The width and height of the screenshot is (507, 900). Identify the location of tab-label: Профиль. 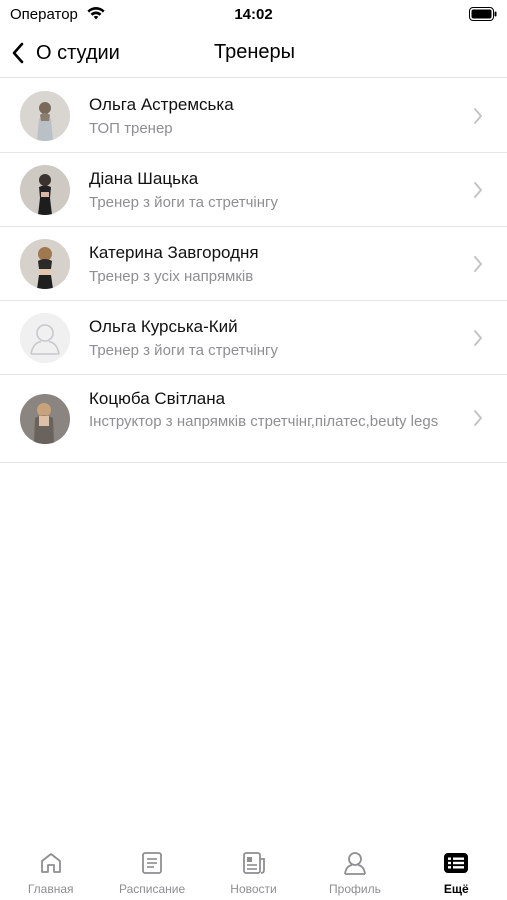
(355, 889).